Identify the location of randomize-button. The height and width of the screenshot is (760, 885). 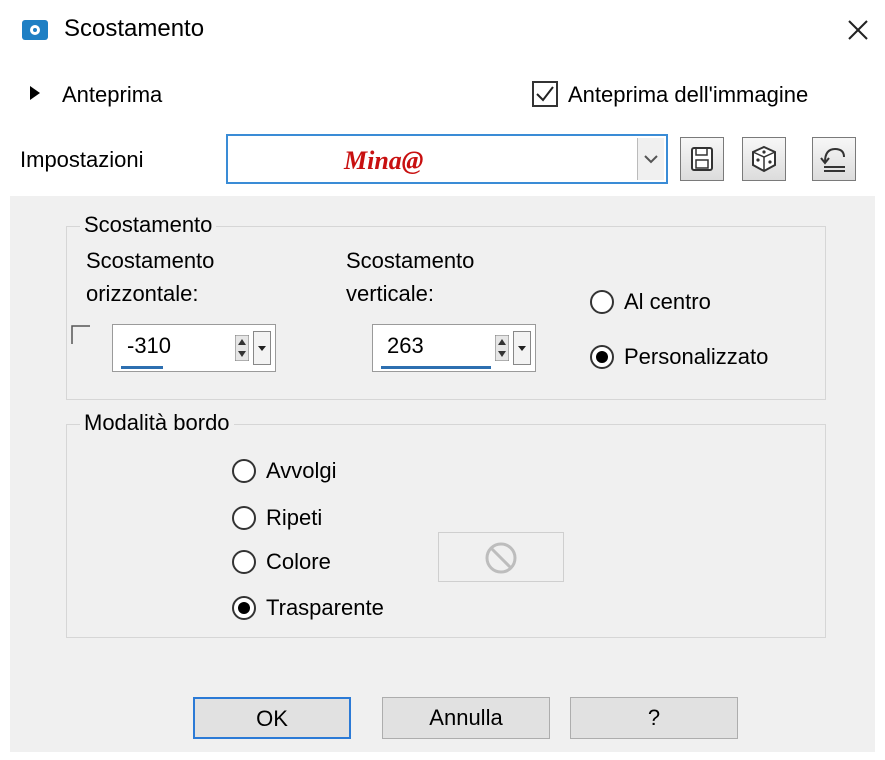
(764, 159).